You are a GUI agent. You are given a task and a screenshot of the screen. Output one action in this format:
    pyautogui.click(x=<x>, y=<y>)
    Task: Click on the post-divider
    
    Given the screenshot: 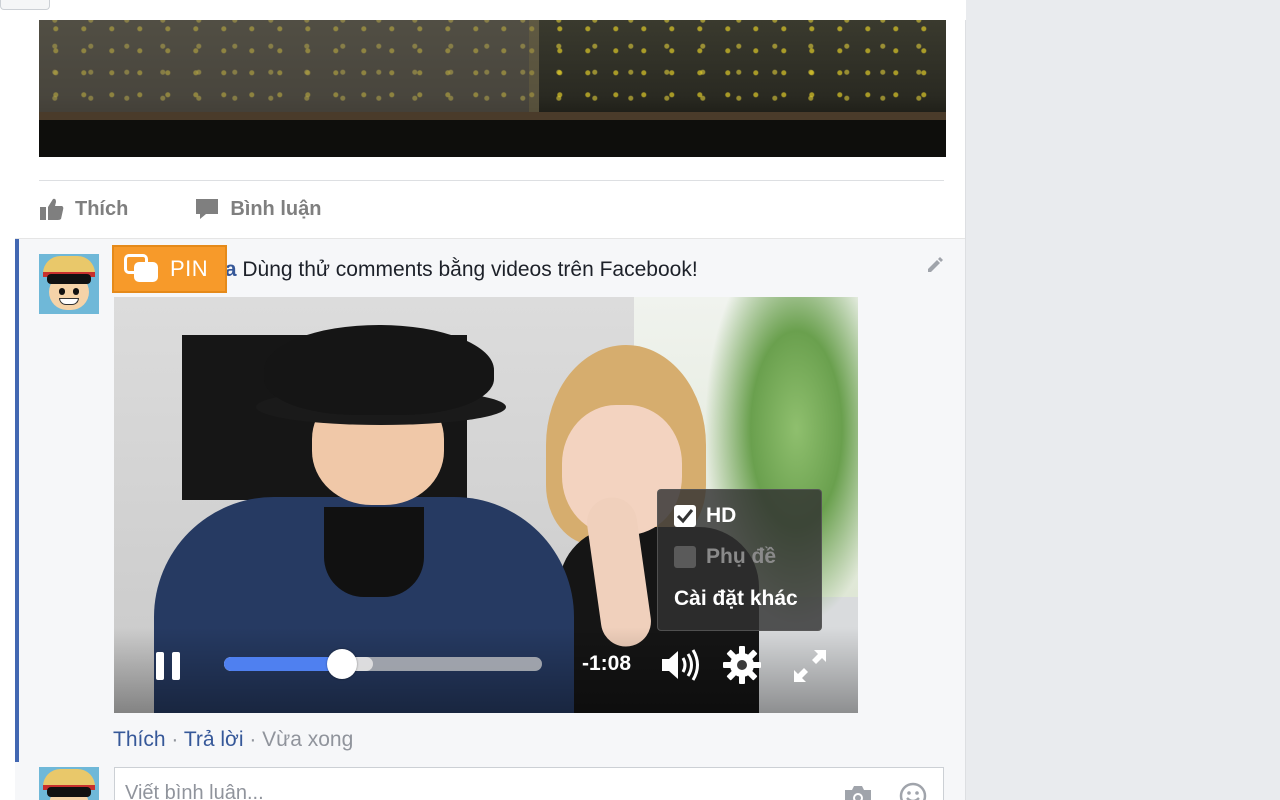 What is the action you would take?
    pyautogui.click(x=491, y=180)
    